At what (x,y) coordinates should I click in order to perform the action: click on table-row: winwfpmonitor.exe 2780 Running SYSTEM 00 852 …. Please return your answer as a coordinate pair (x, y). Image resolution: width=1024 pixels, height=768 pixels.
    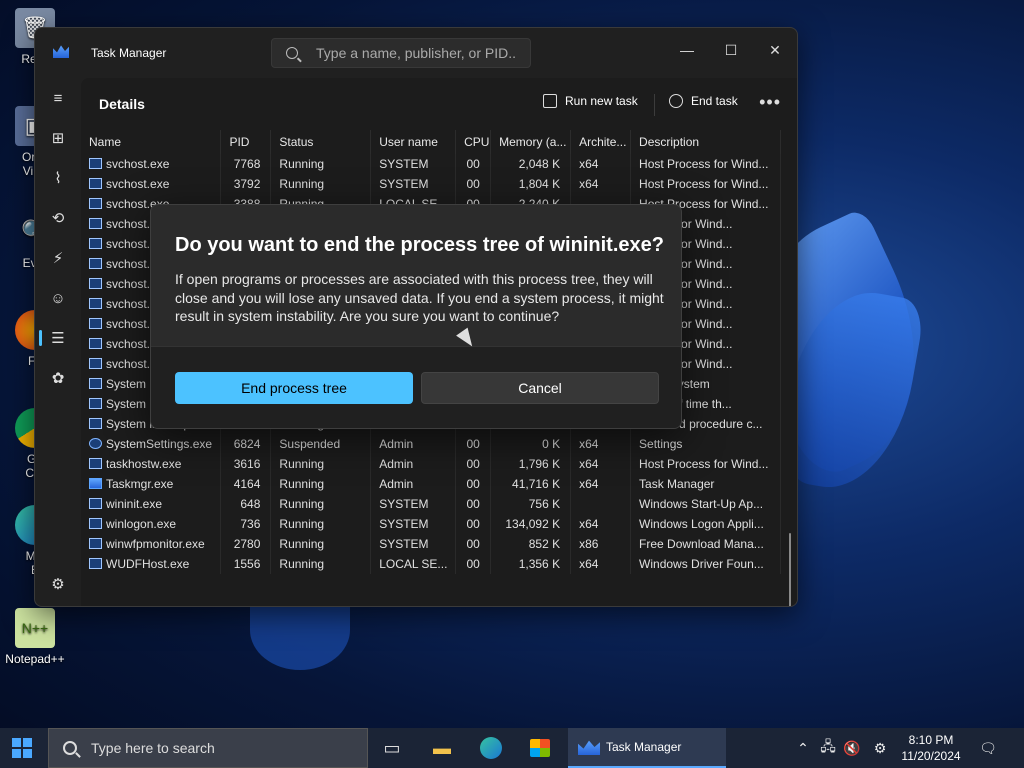
    Looking at the image, I should click on (431, 544).